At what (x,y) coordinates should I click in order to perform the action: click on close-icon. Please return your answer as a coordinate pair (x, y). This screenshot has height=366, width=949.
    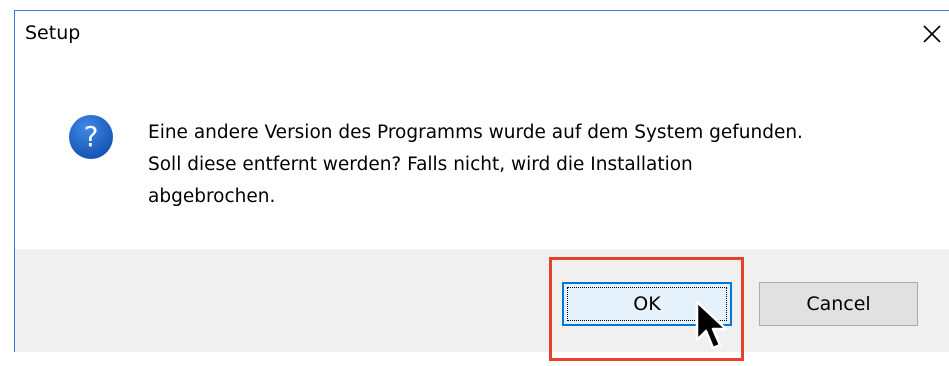
    Looking at the image, I should click on (932, 34).